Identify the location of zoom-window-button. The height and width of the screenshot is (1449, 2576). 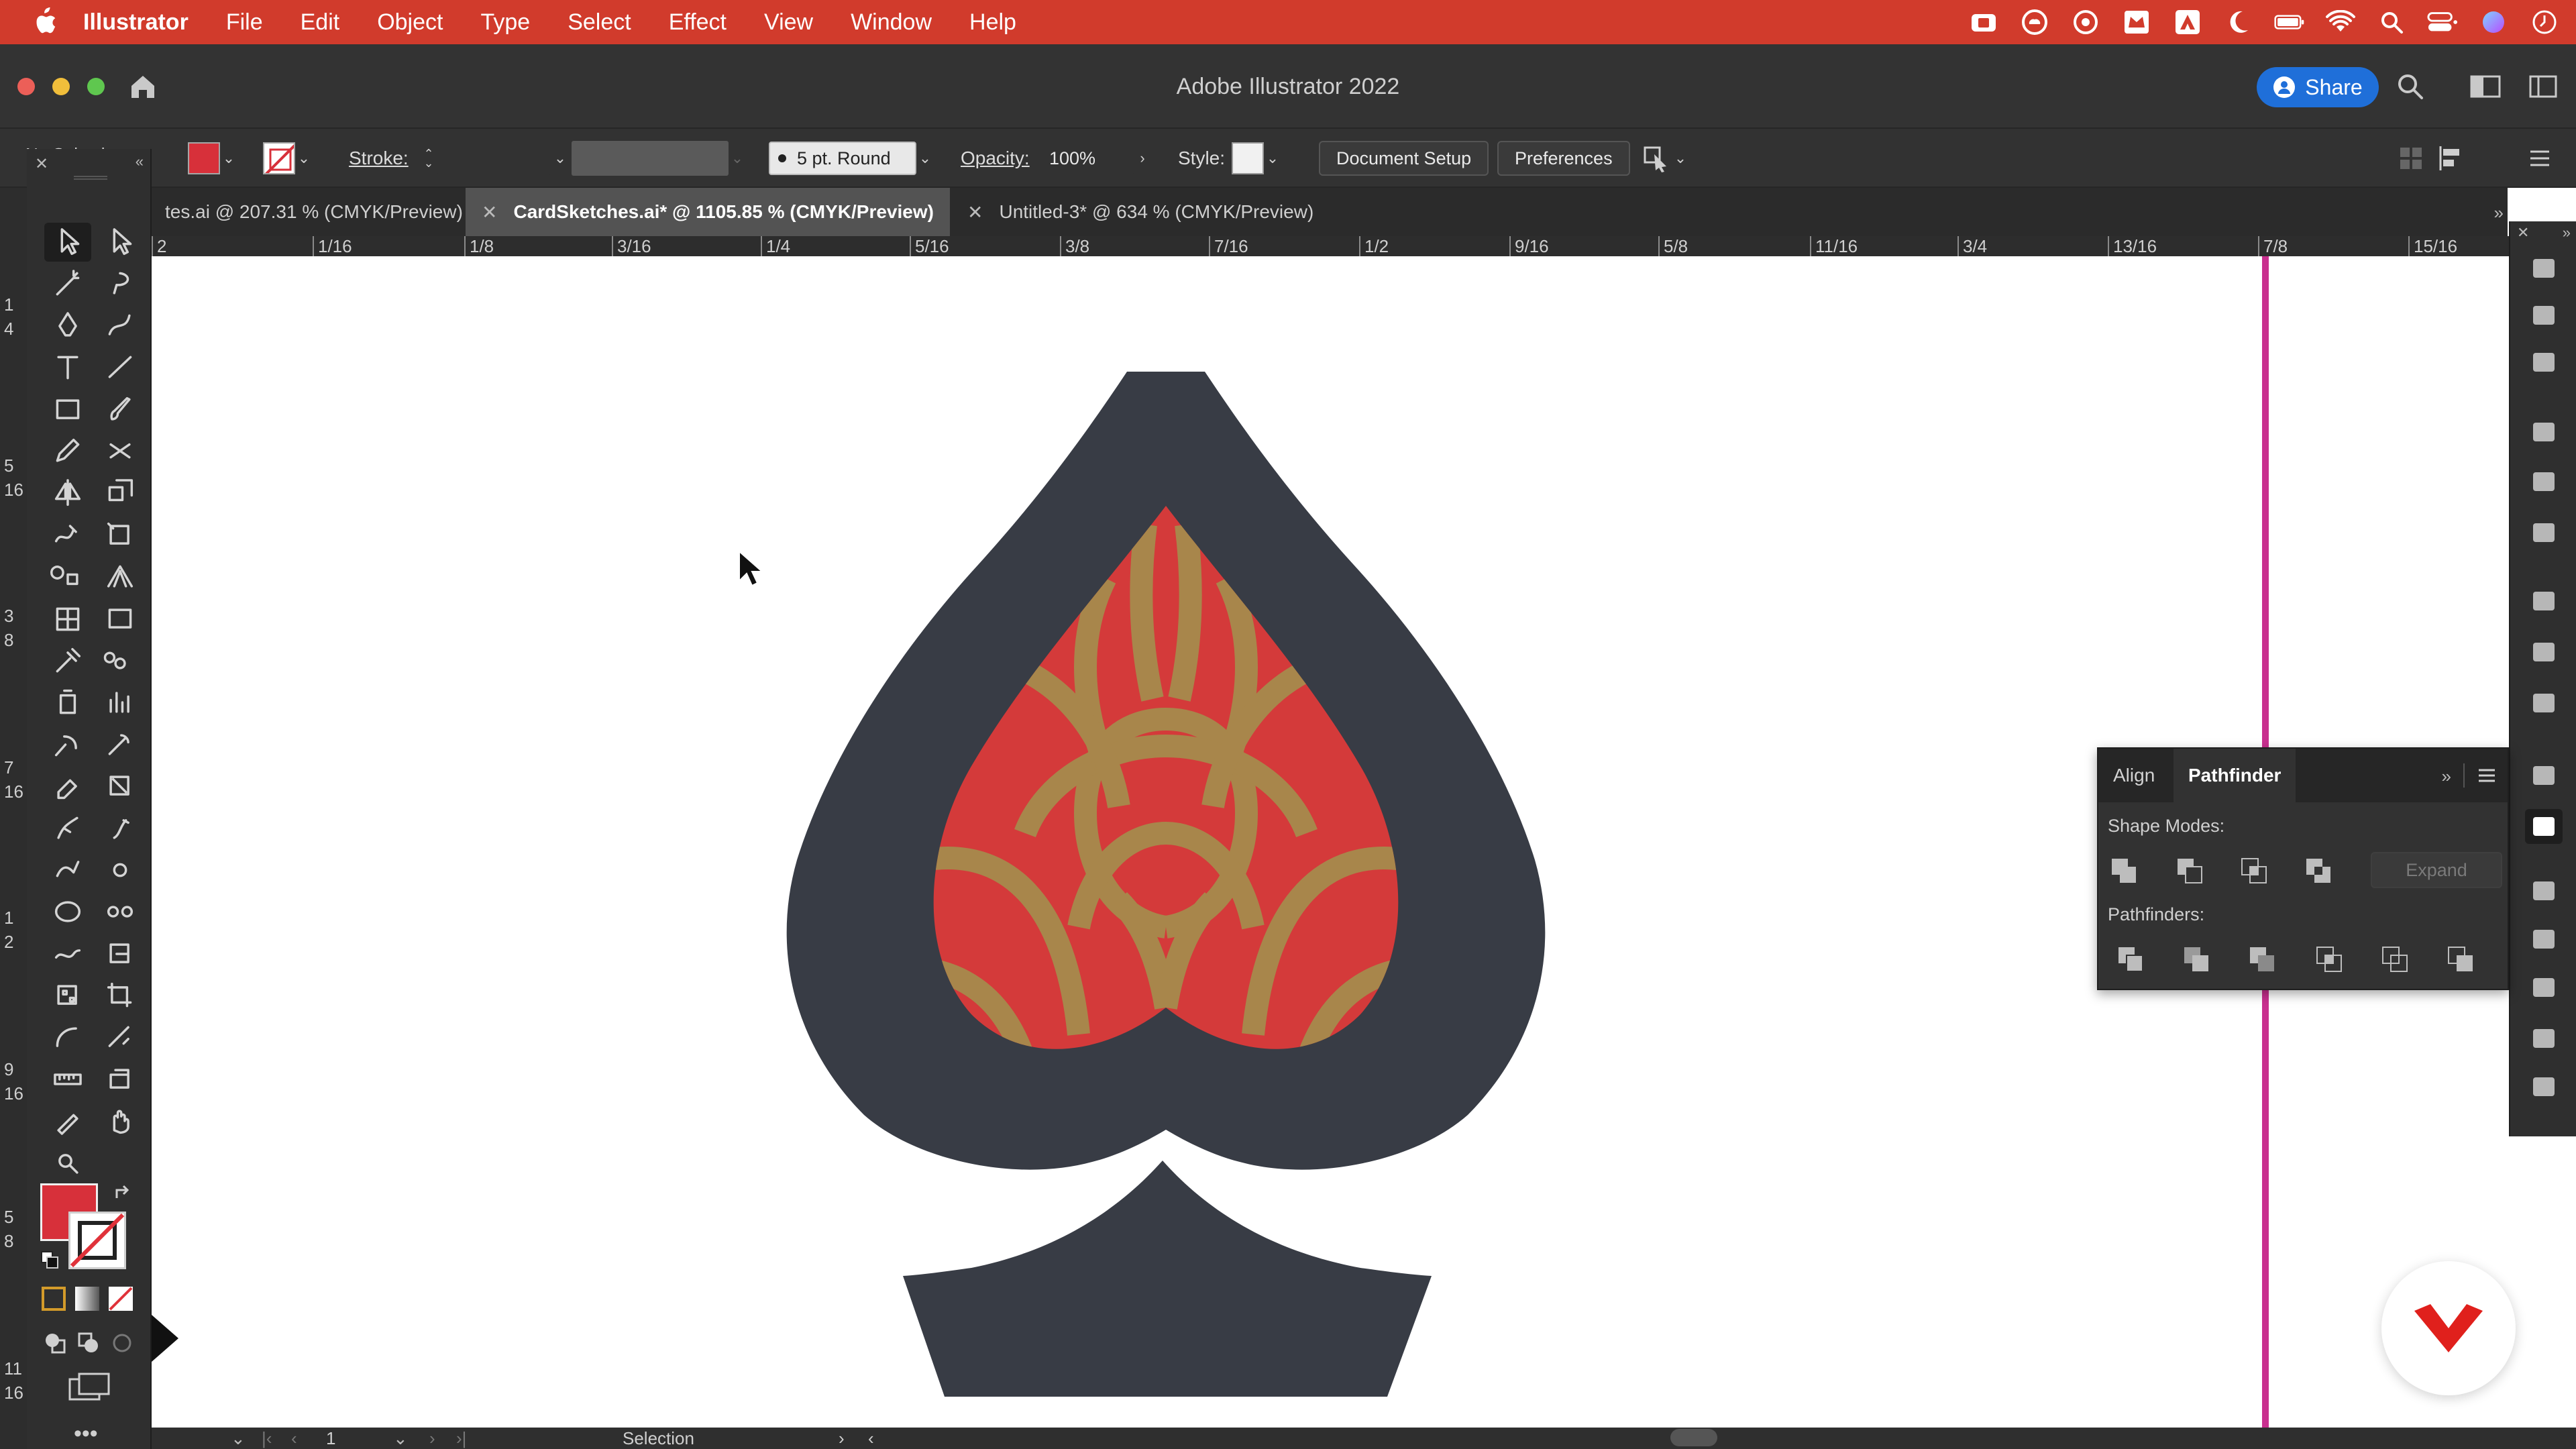
(96, 86).